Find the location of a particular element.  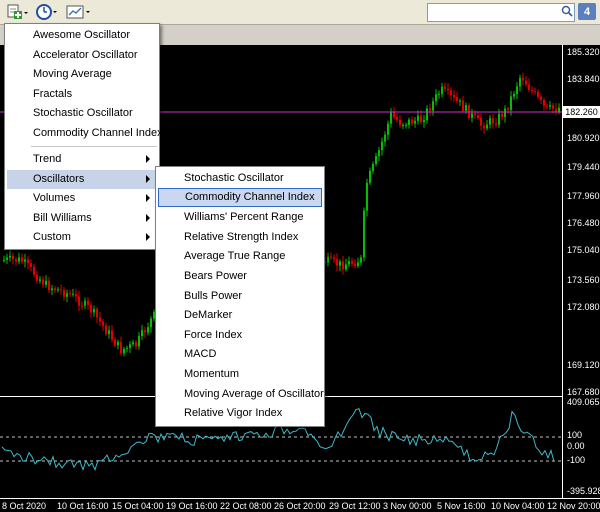

submenu-item-williams-percent-range: Williams' Percent Range is located at coordinates (240, 217).